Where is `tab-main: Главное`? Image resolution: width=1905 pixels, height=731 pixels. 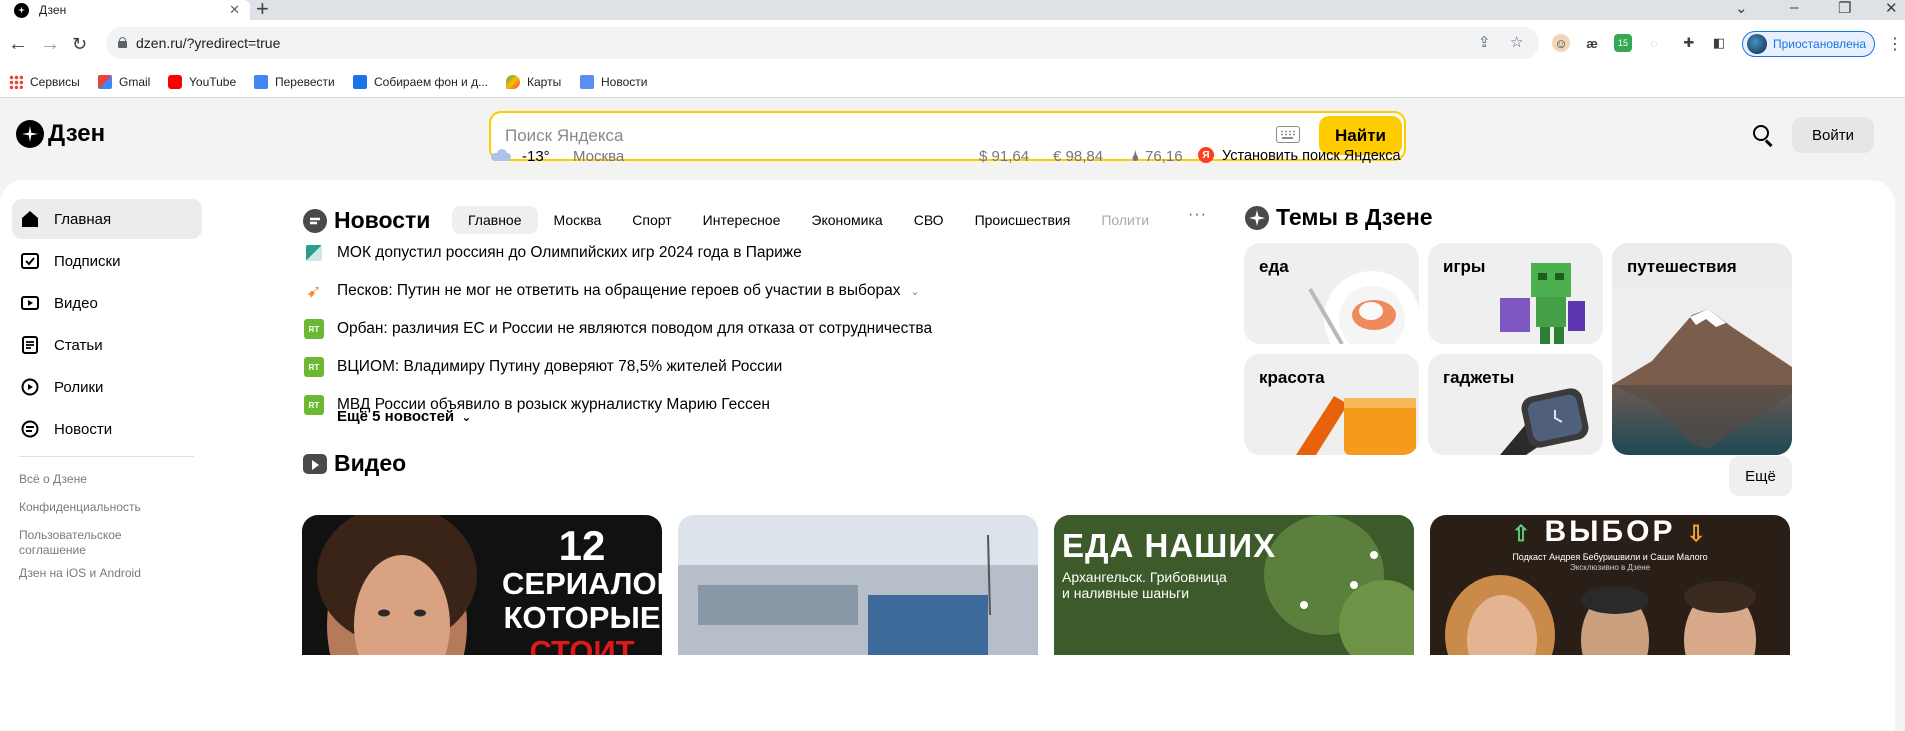 tab-main: Главное is located at coordinates (495, 220).